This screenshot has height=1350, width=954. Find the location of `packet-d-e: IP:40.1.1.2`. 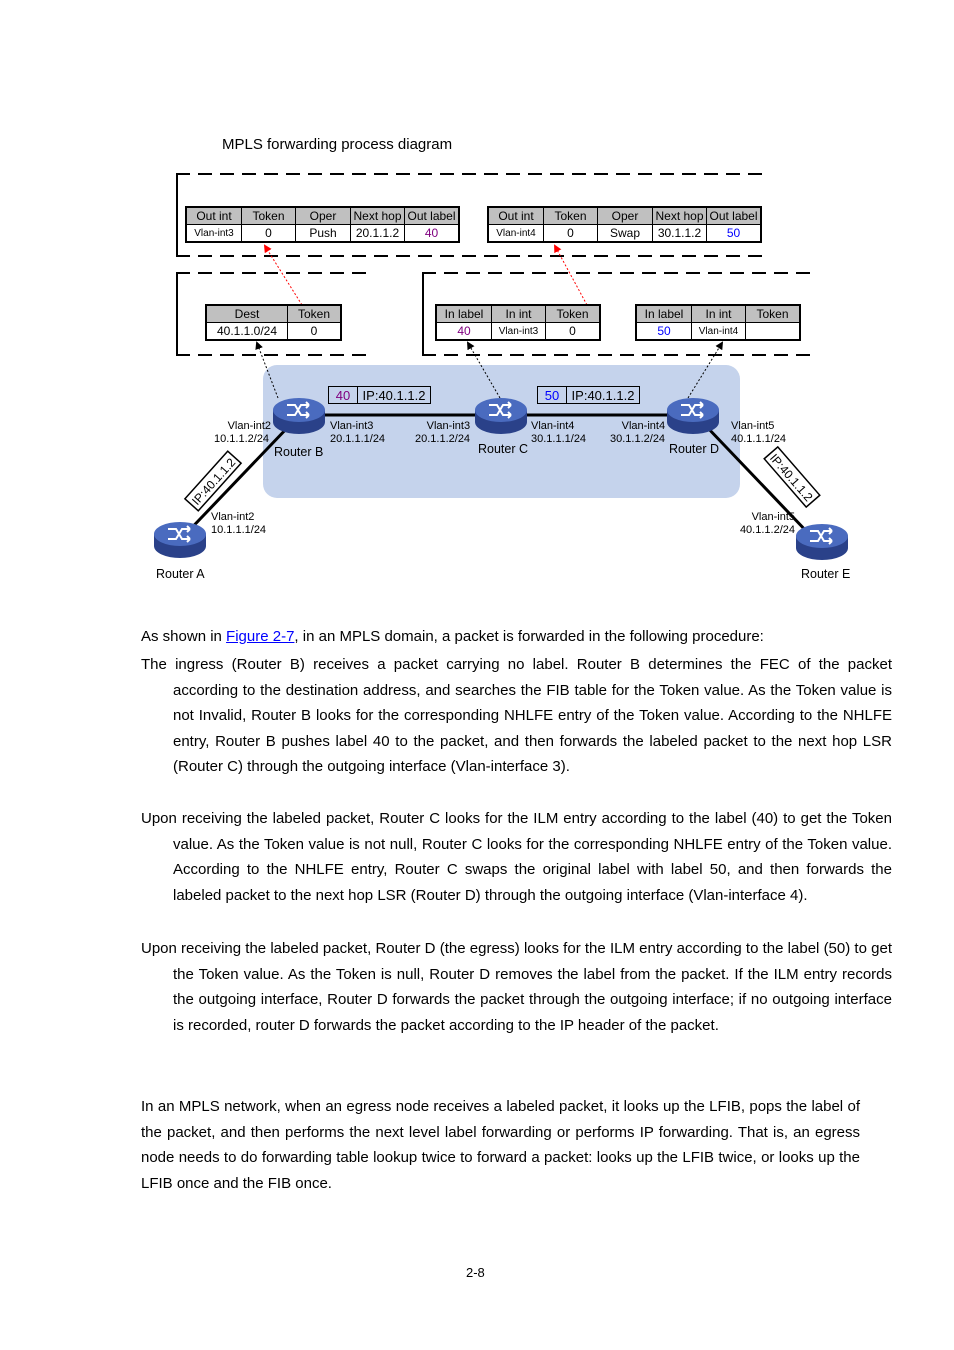

packet-d-e: IP:40.1.1.2 is located at coordinates (792, 477).